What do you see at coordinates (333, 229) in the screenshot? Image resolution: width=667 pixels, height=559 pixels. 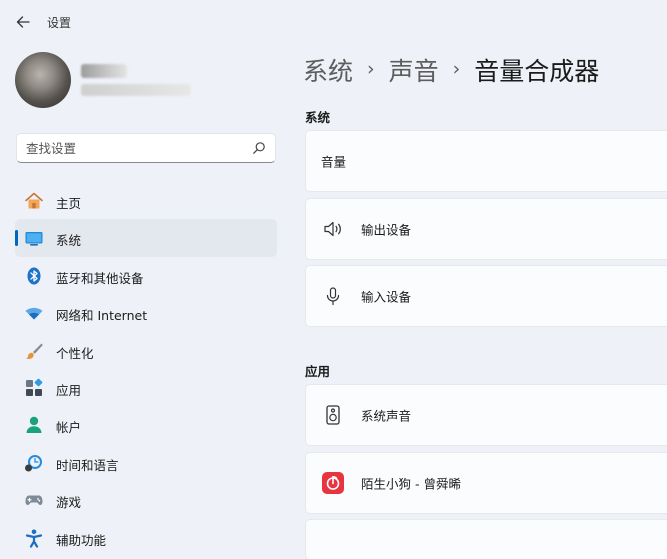 I see `speaker-icon` at bounding box center [333, 229].